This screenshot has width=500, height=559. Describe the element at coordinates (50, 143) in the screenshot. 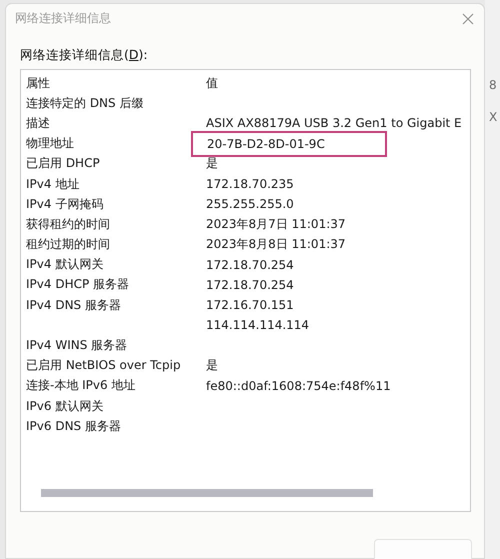

I see `property-cell-text: 物理地址` at that location.